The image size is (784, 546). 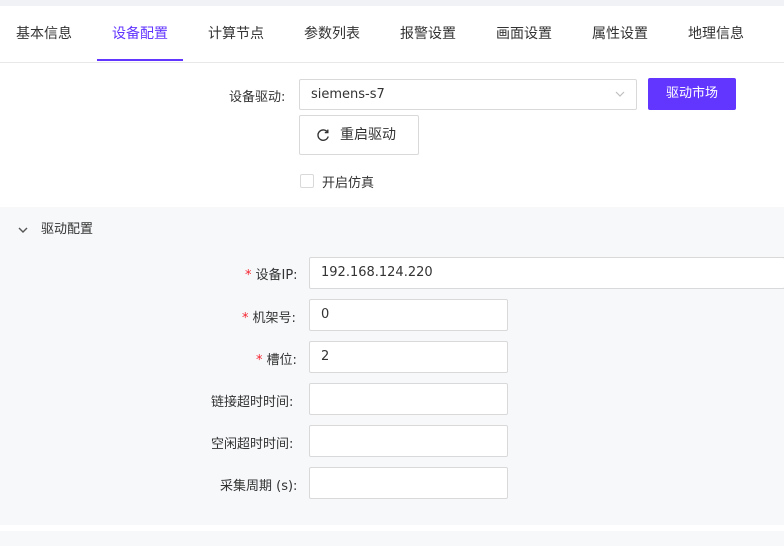 I want to click on driver-market-button: 驱动市场, so click(x=692, y=94).